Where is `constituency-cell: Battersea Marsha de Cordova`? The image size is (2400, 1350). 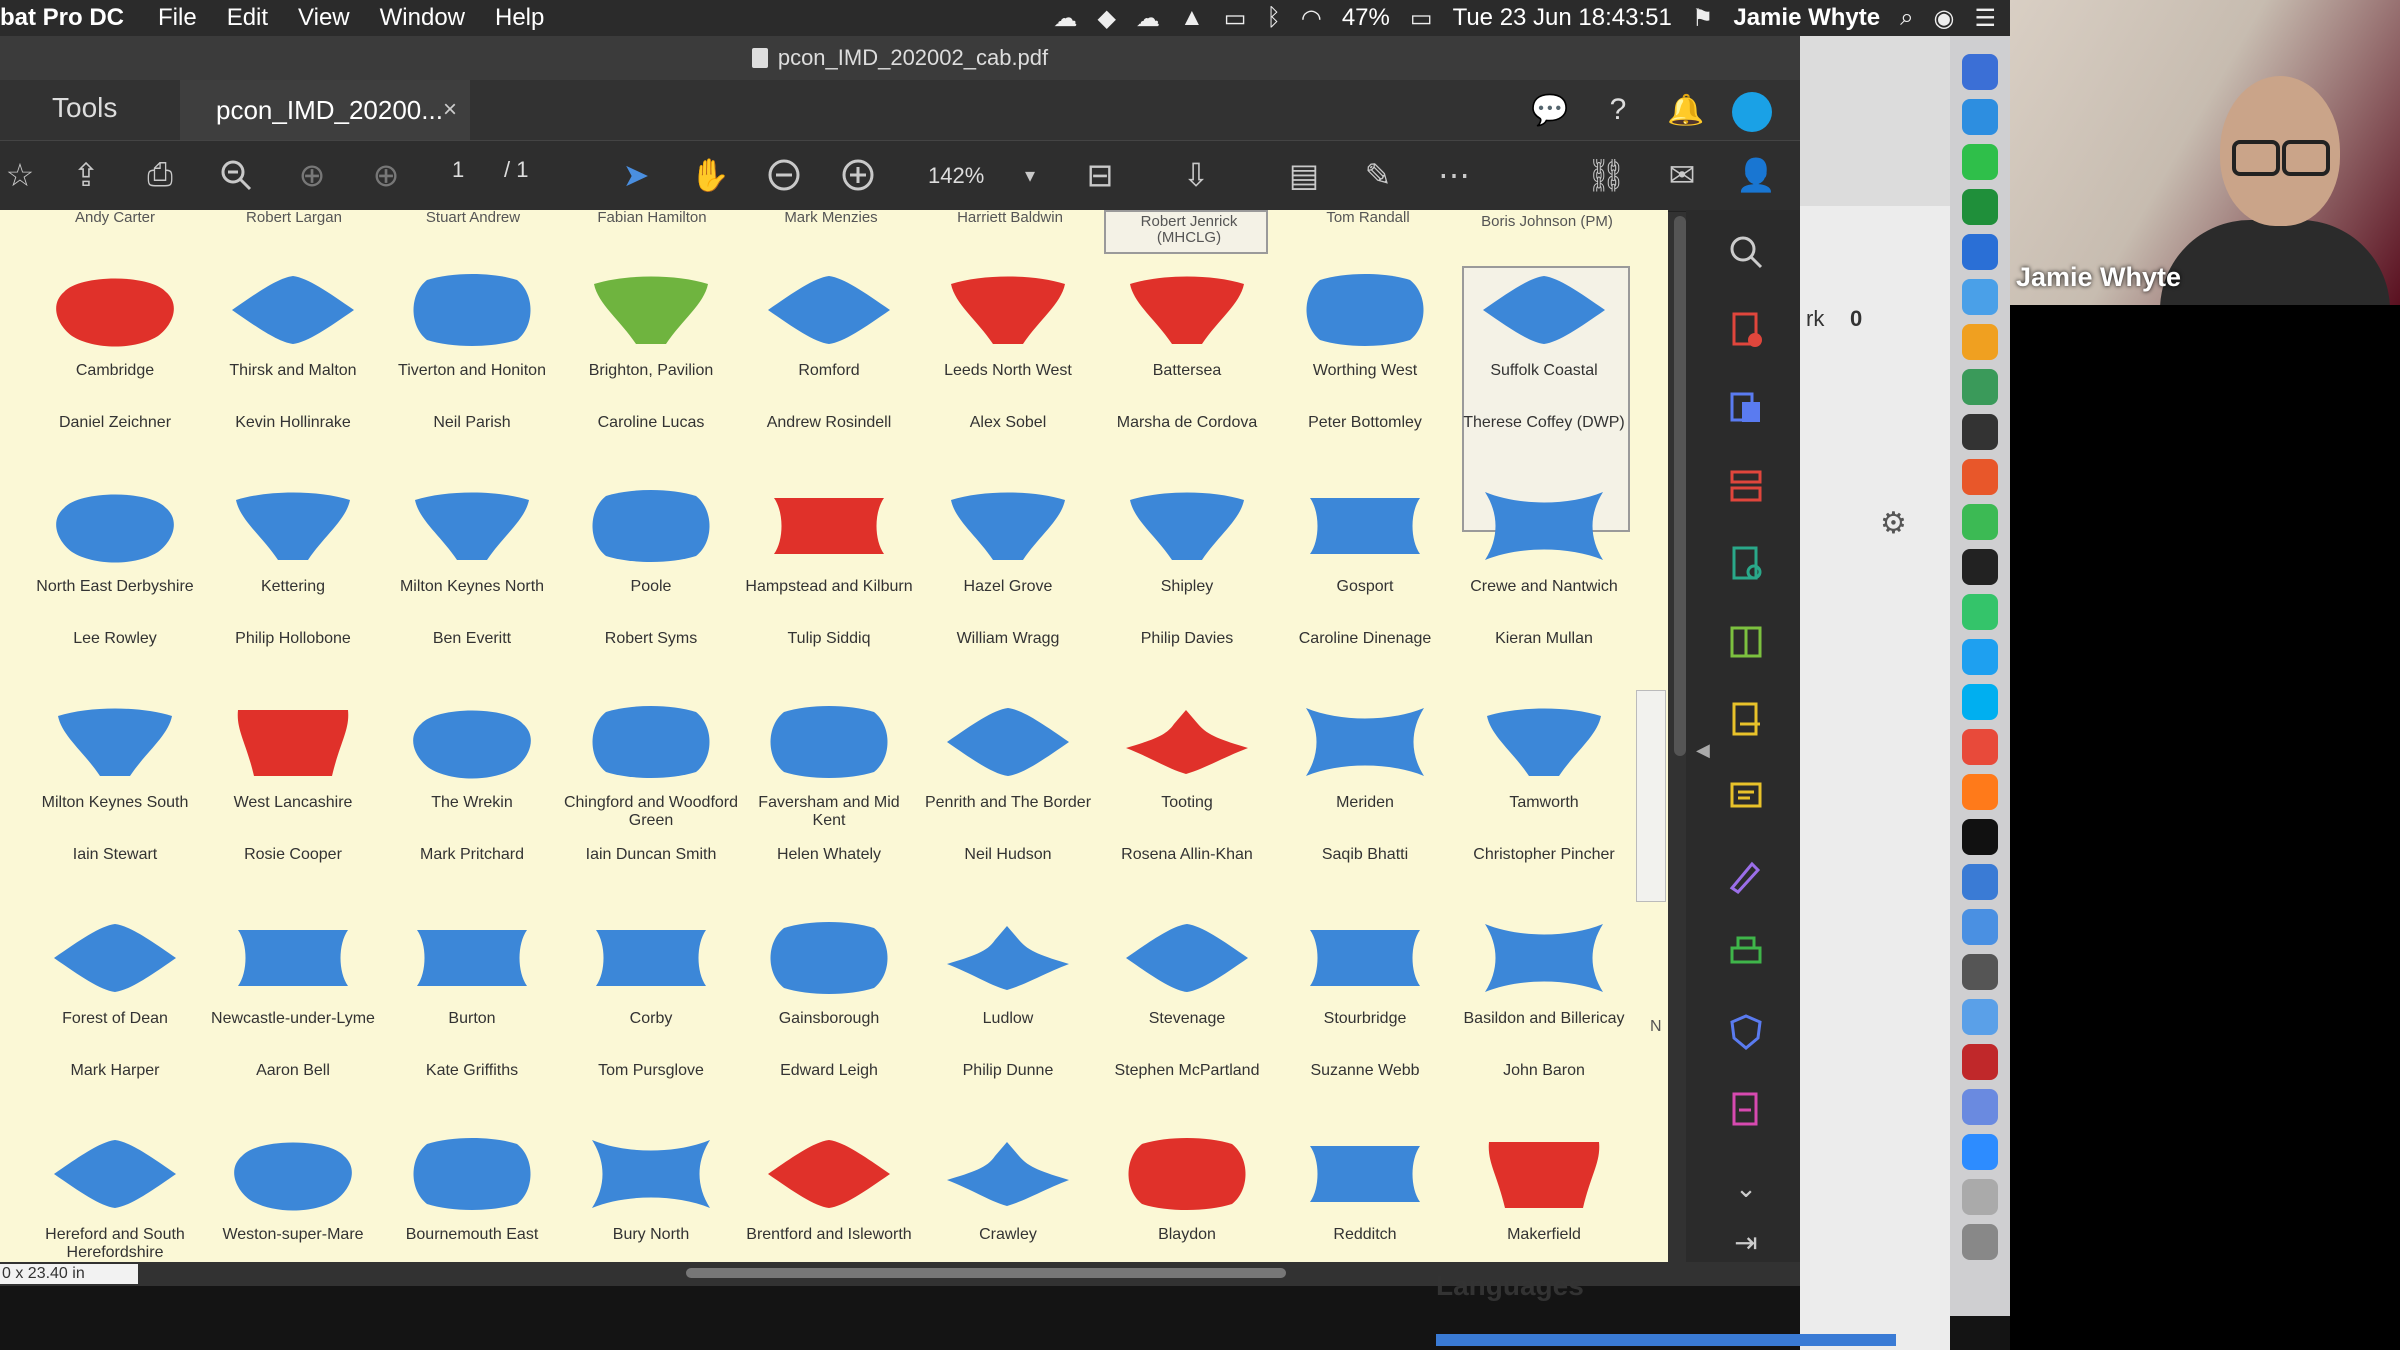 constituency-cell: Battersea Marsha de Cordova is located at coordinates (1187, 350).